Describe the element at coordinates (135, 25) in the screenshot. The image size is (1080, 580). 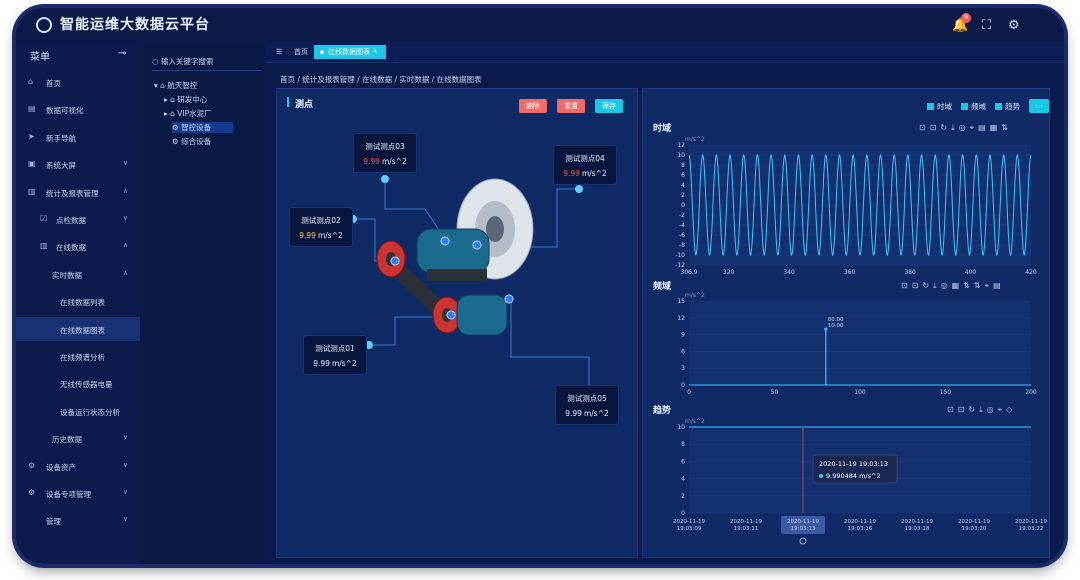
I see `app-title: 智能运维大数据云平台` at that location.